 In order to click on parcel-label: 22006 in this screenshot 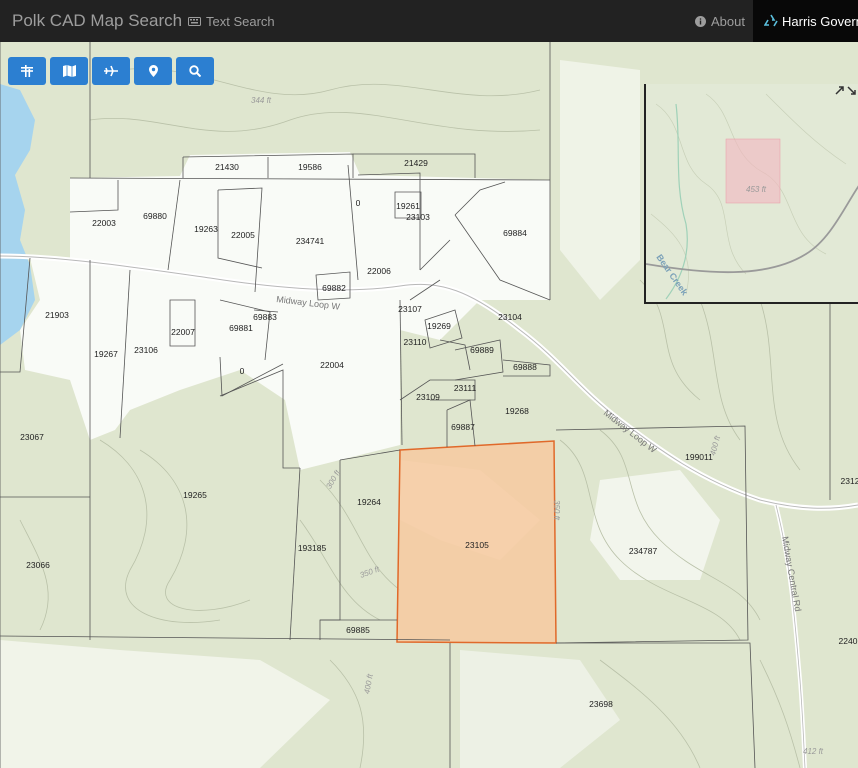, I will do `click(379, 271)`.